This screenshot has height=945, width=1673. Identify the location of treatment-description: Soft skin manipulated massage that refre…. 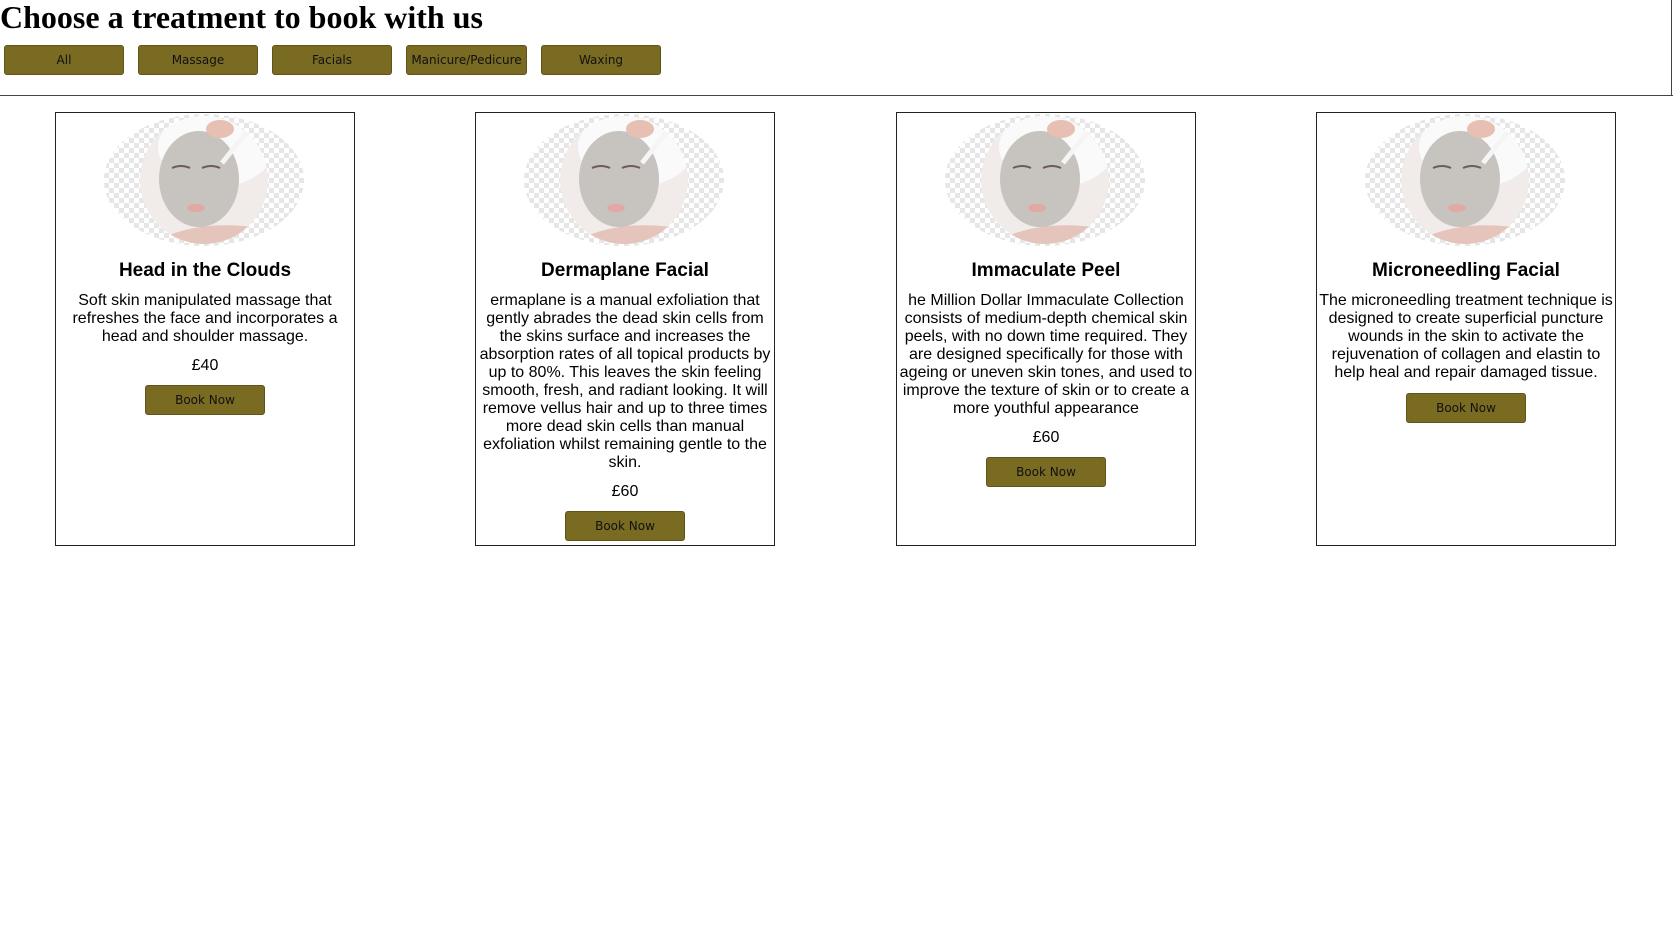
(205, 318).